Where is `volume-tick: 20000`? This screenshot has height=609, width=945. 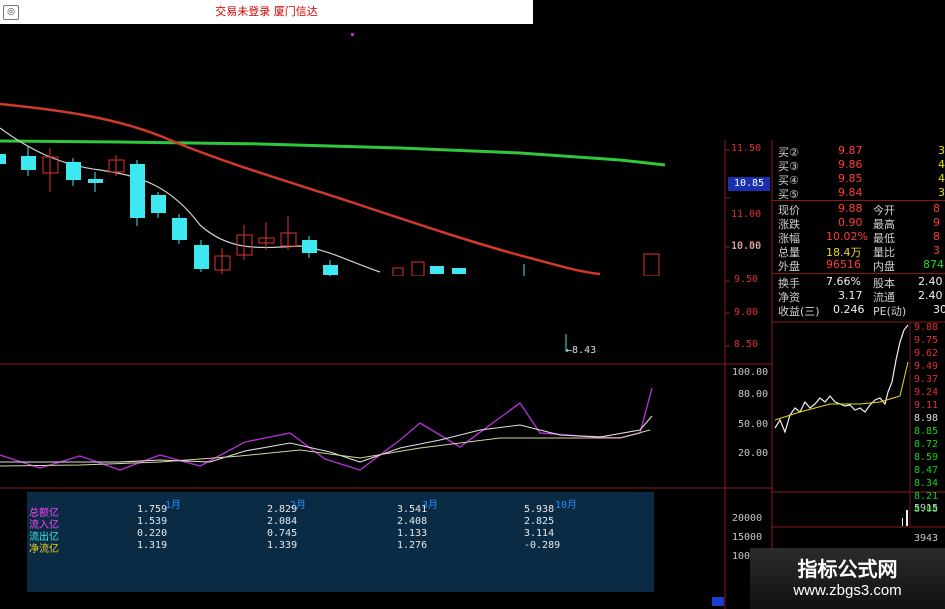
volume-tick: 20000 is located at coordinates (747, 518).